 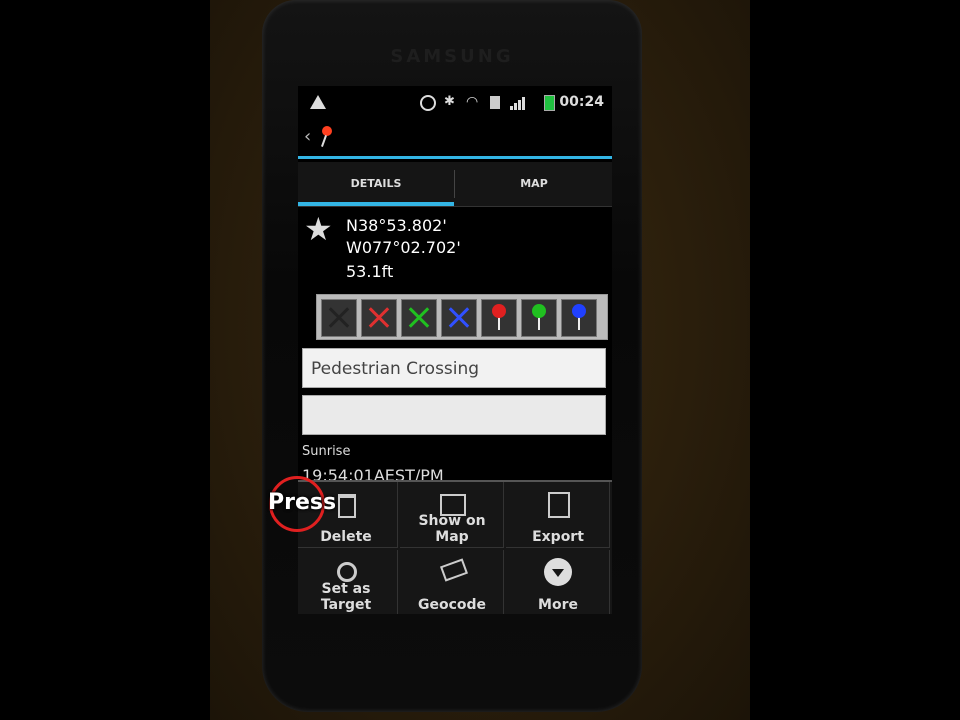 I want to click on menu-label: Export, so click(x=558, y=537).